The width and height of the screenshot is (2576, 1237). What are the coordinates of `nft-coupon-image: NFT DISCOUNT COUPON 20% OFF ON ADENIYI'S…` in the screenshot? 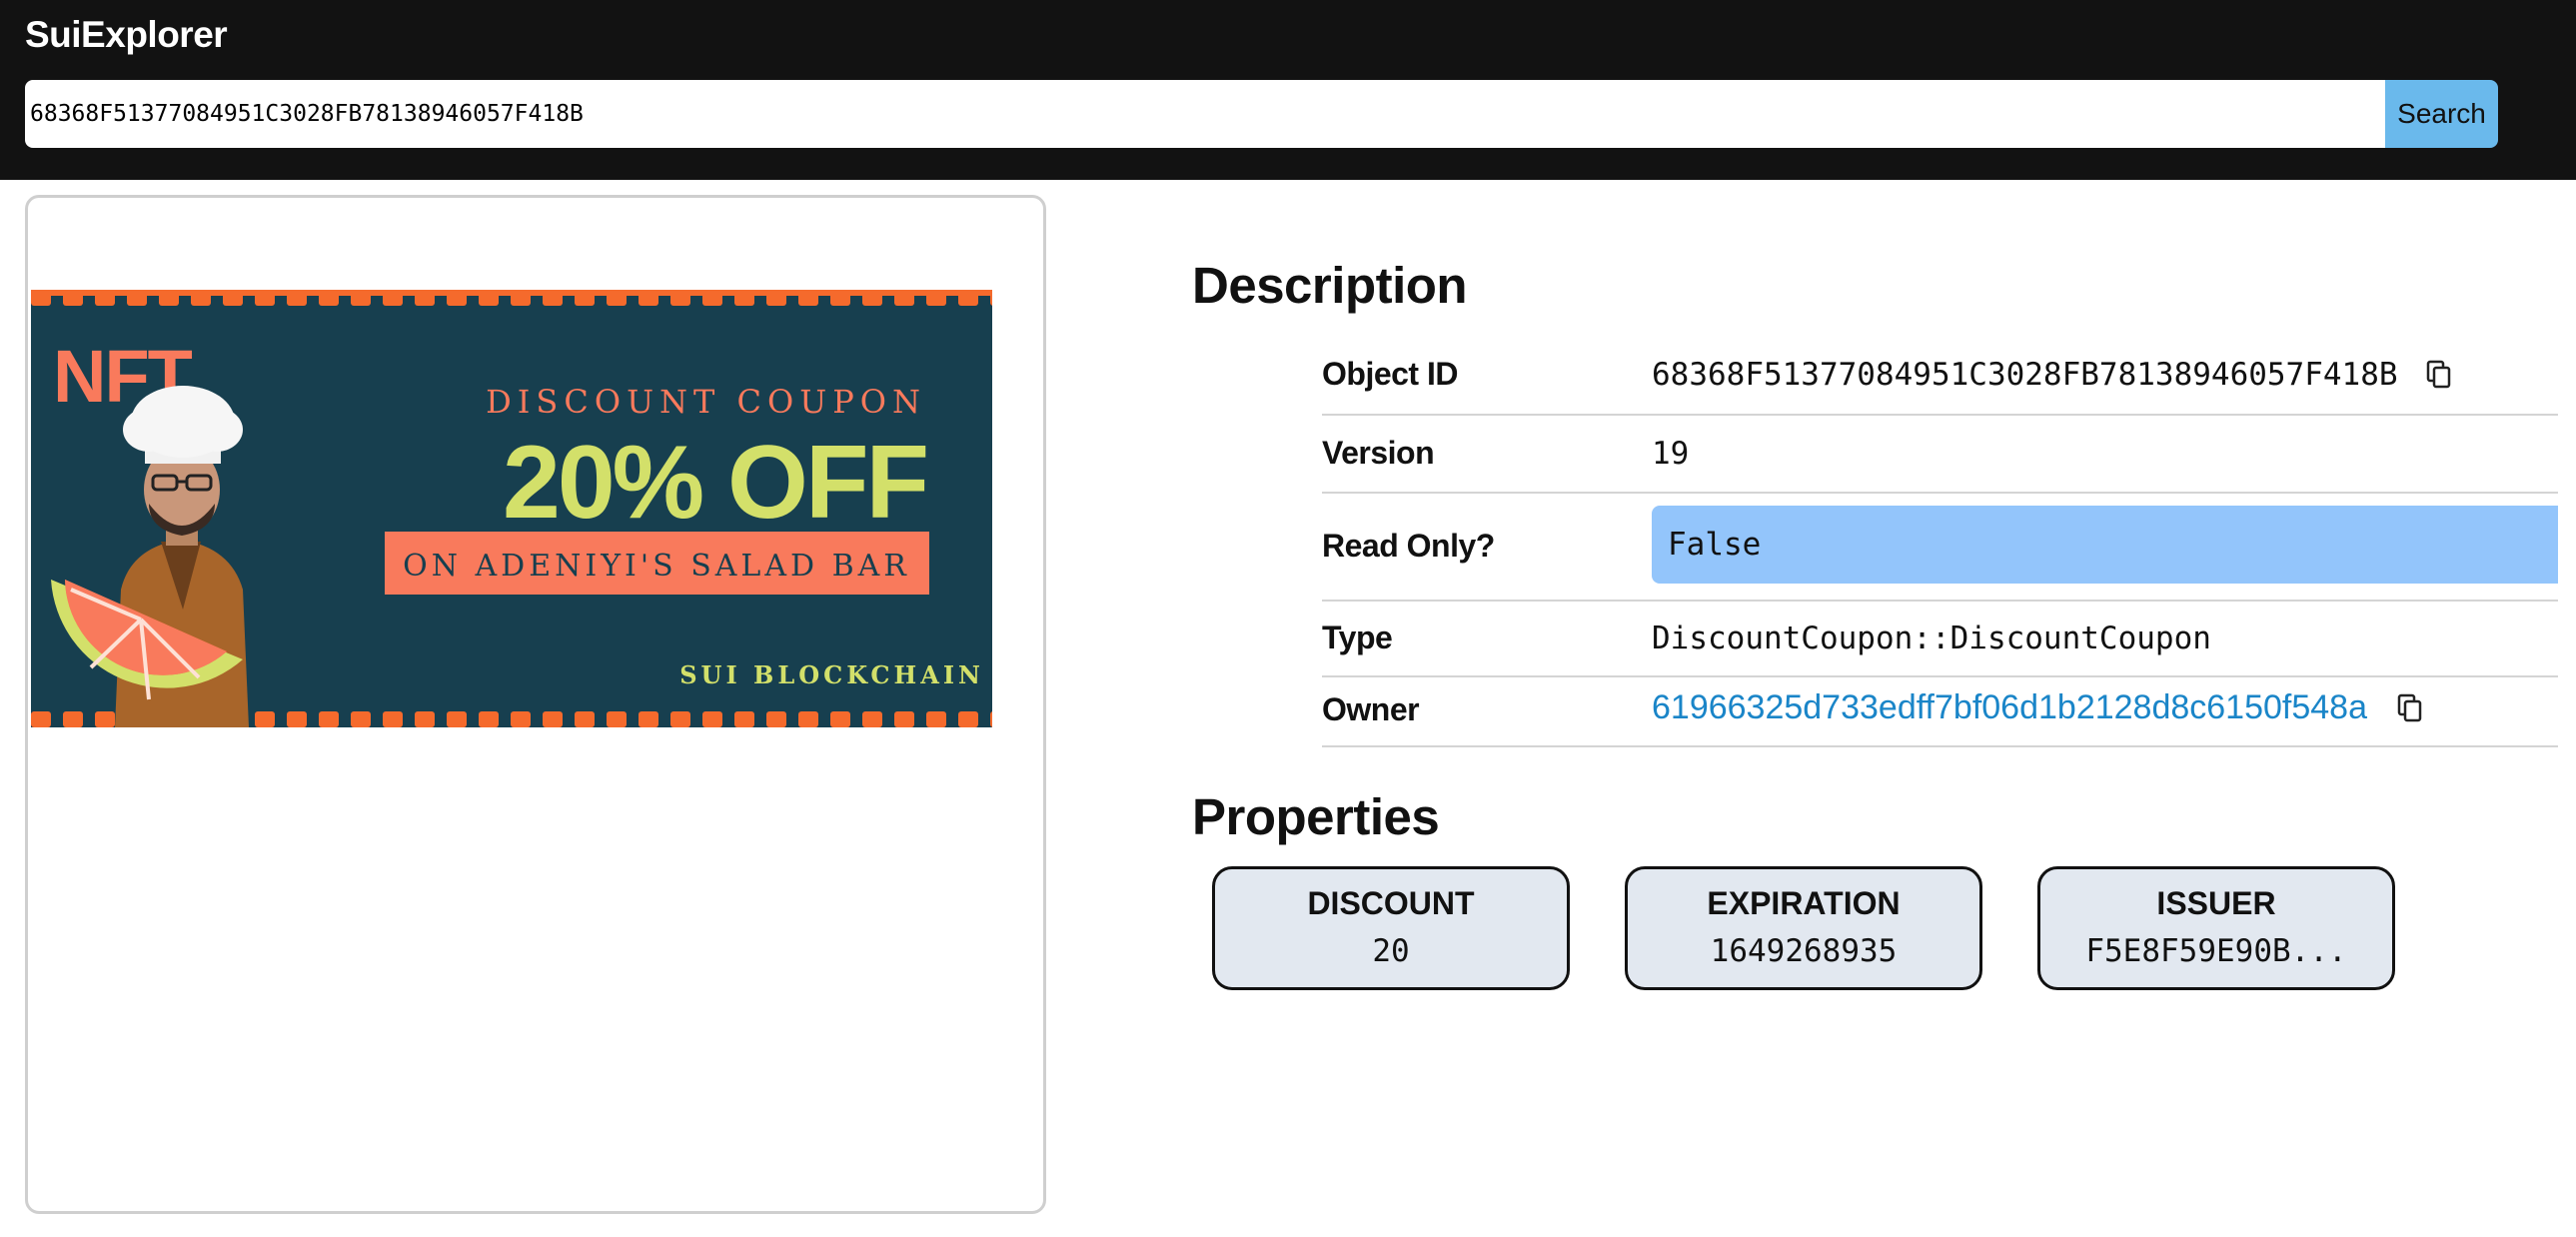 It's located at (511, 508).